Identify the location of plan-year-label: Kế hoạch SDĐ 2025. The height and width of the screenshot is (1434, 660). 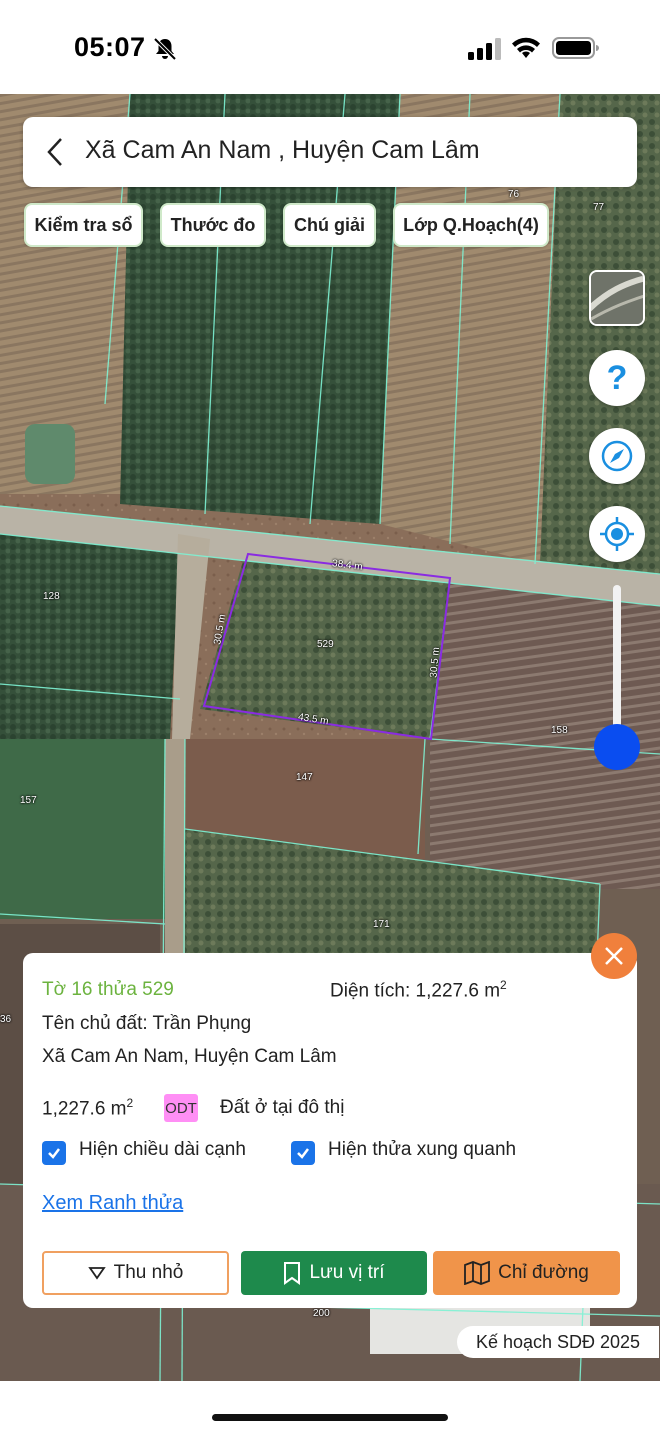
(558, 1342).